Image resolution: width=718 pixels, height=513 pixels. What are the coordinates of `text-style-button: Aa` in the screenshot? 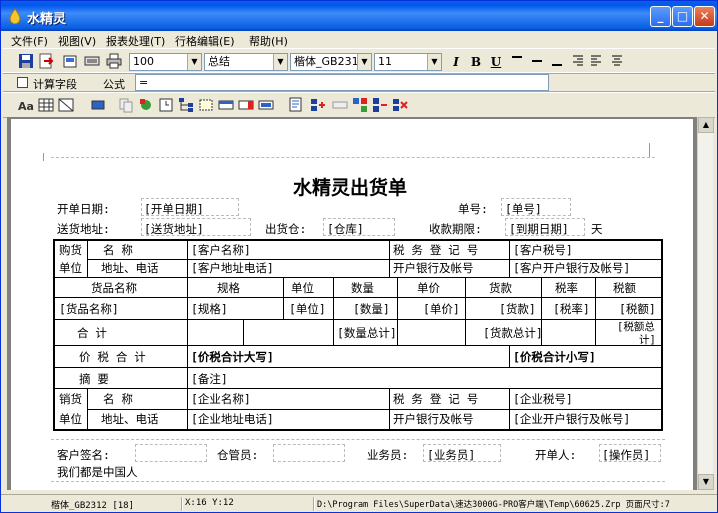 It's located at (26, 105).